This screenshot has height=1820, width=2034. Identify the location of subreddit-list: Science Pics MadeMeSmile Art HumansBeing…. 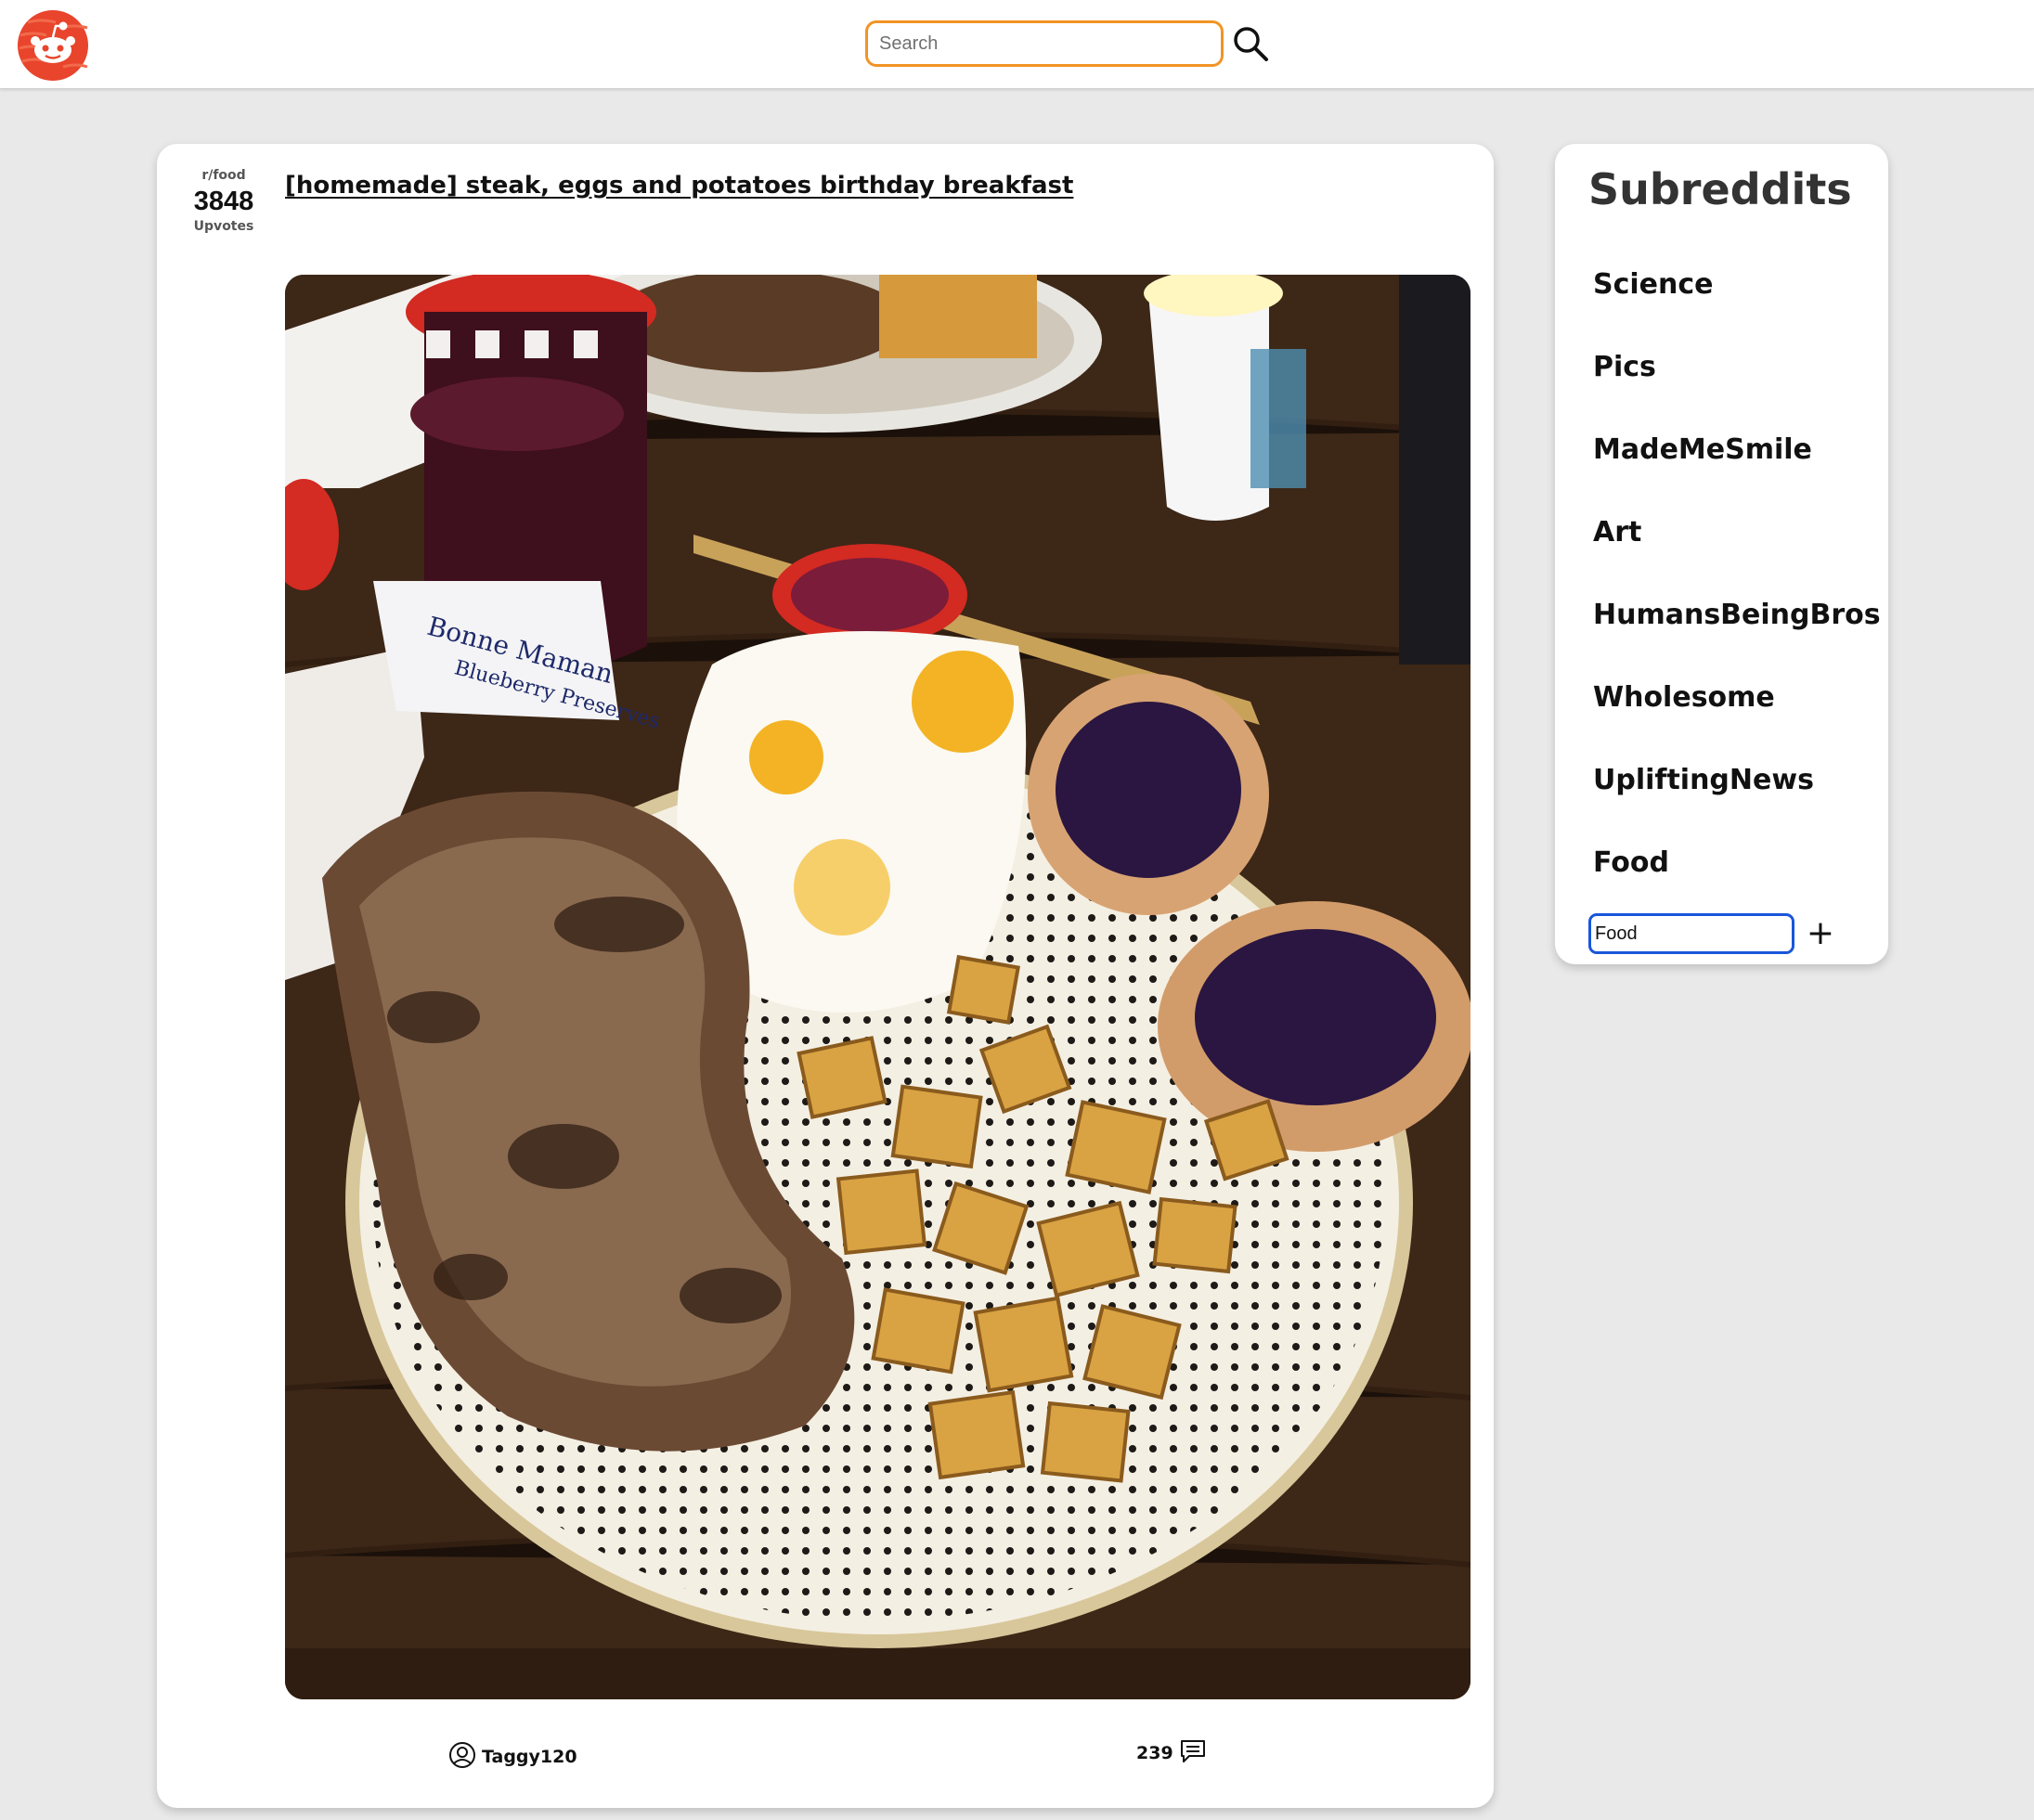
(1737, 595).